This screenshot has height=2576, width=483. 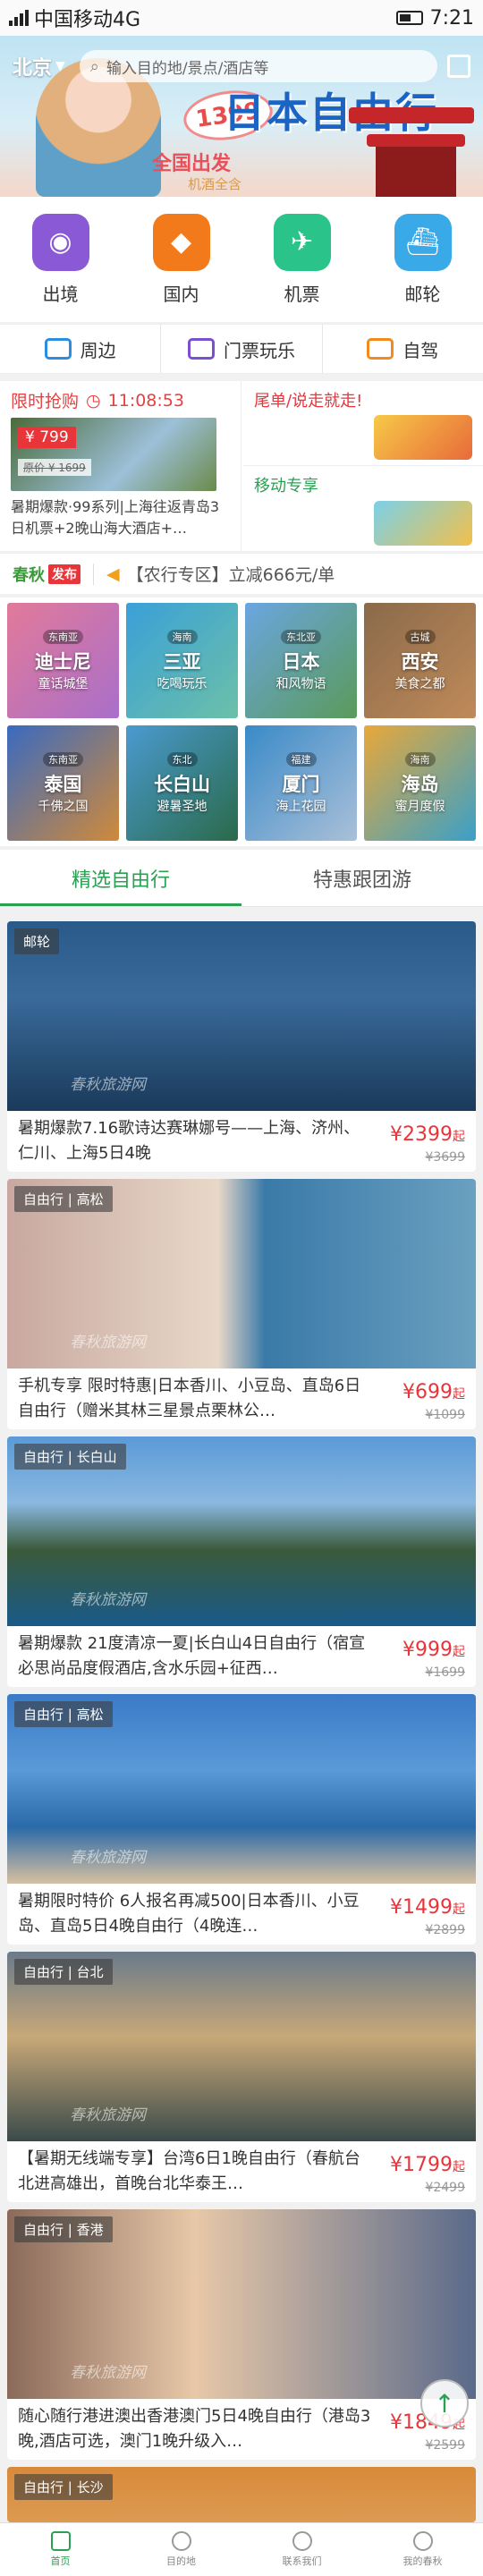 What do you see at coordinates (63, 2229) in the screenshot?
I see `product-badge: 自由行 | 香港` at bounding box center [63, 2229].